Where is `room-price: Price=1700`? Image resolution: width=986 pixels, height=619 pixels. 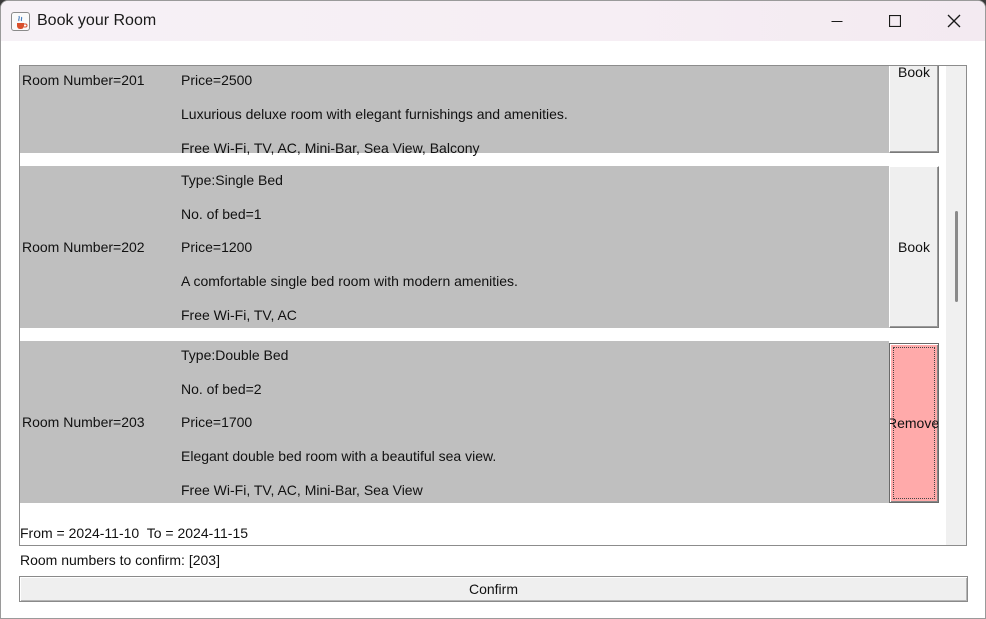 room-price: Price=1700 is located at coordinates (217, 422).